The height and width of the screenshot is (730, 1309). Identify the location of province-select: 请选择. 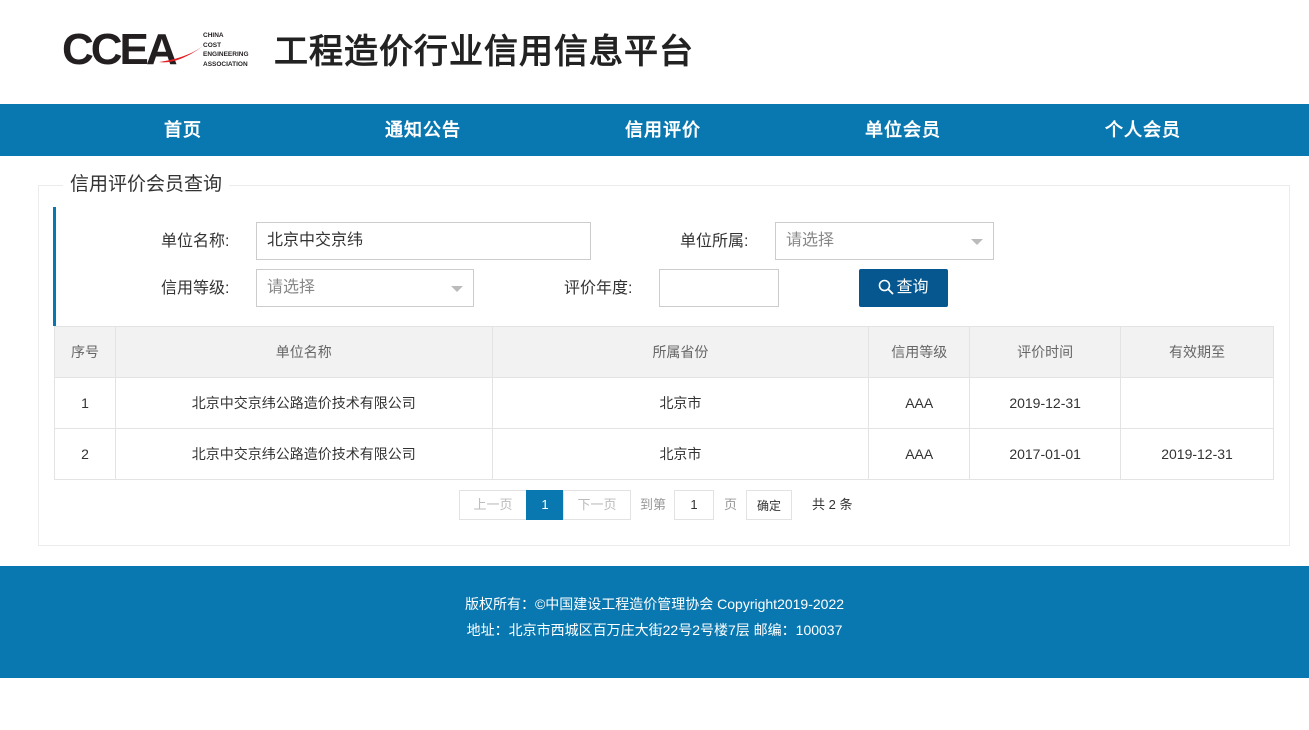
(884, 241).